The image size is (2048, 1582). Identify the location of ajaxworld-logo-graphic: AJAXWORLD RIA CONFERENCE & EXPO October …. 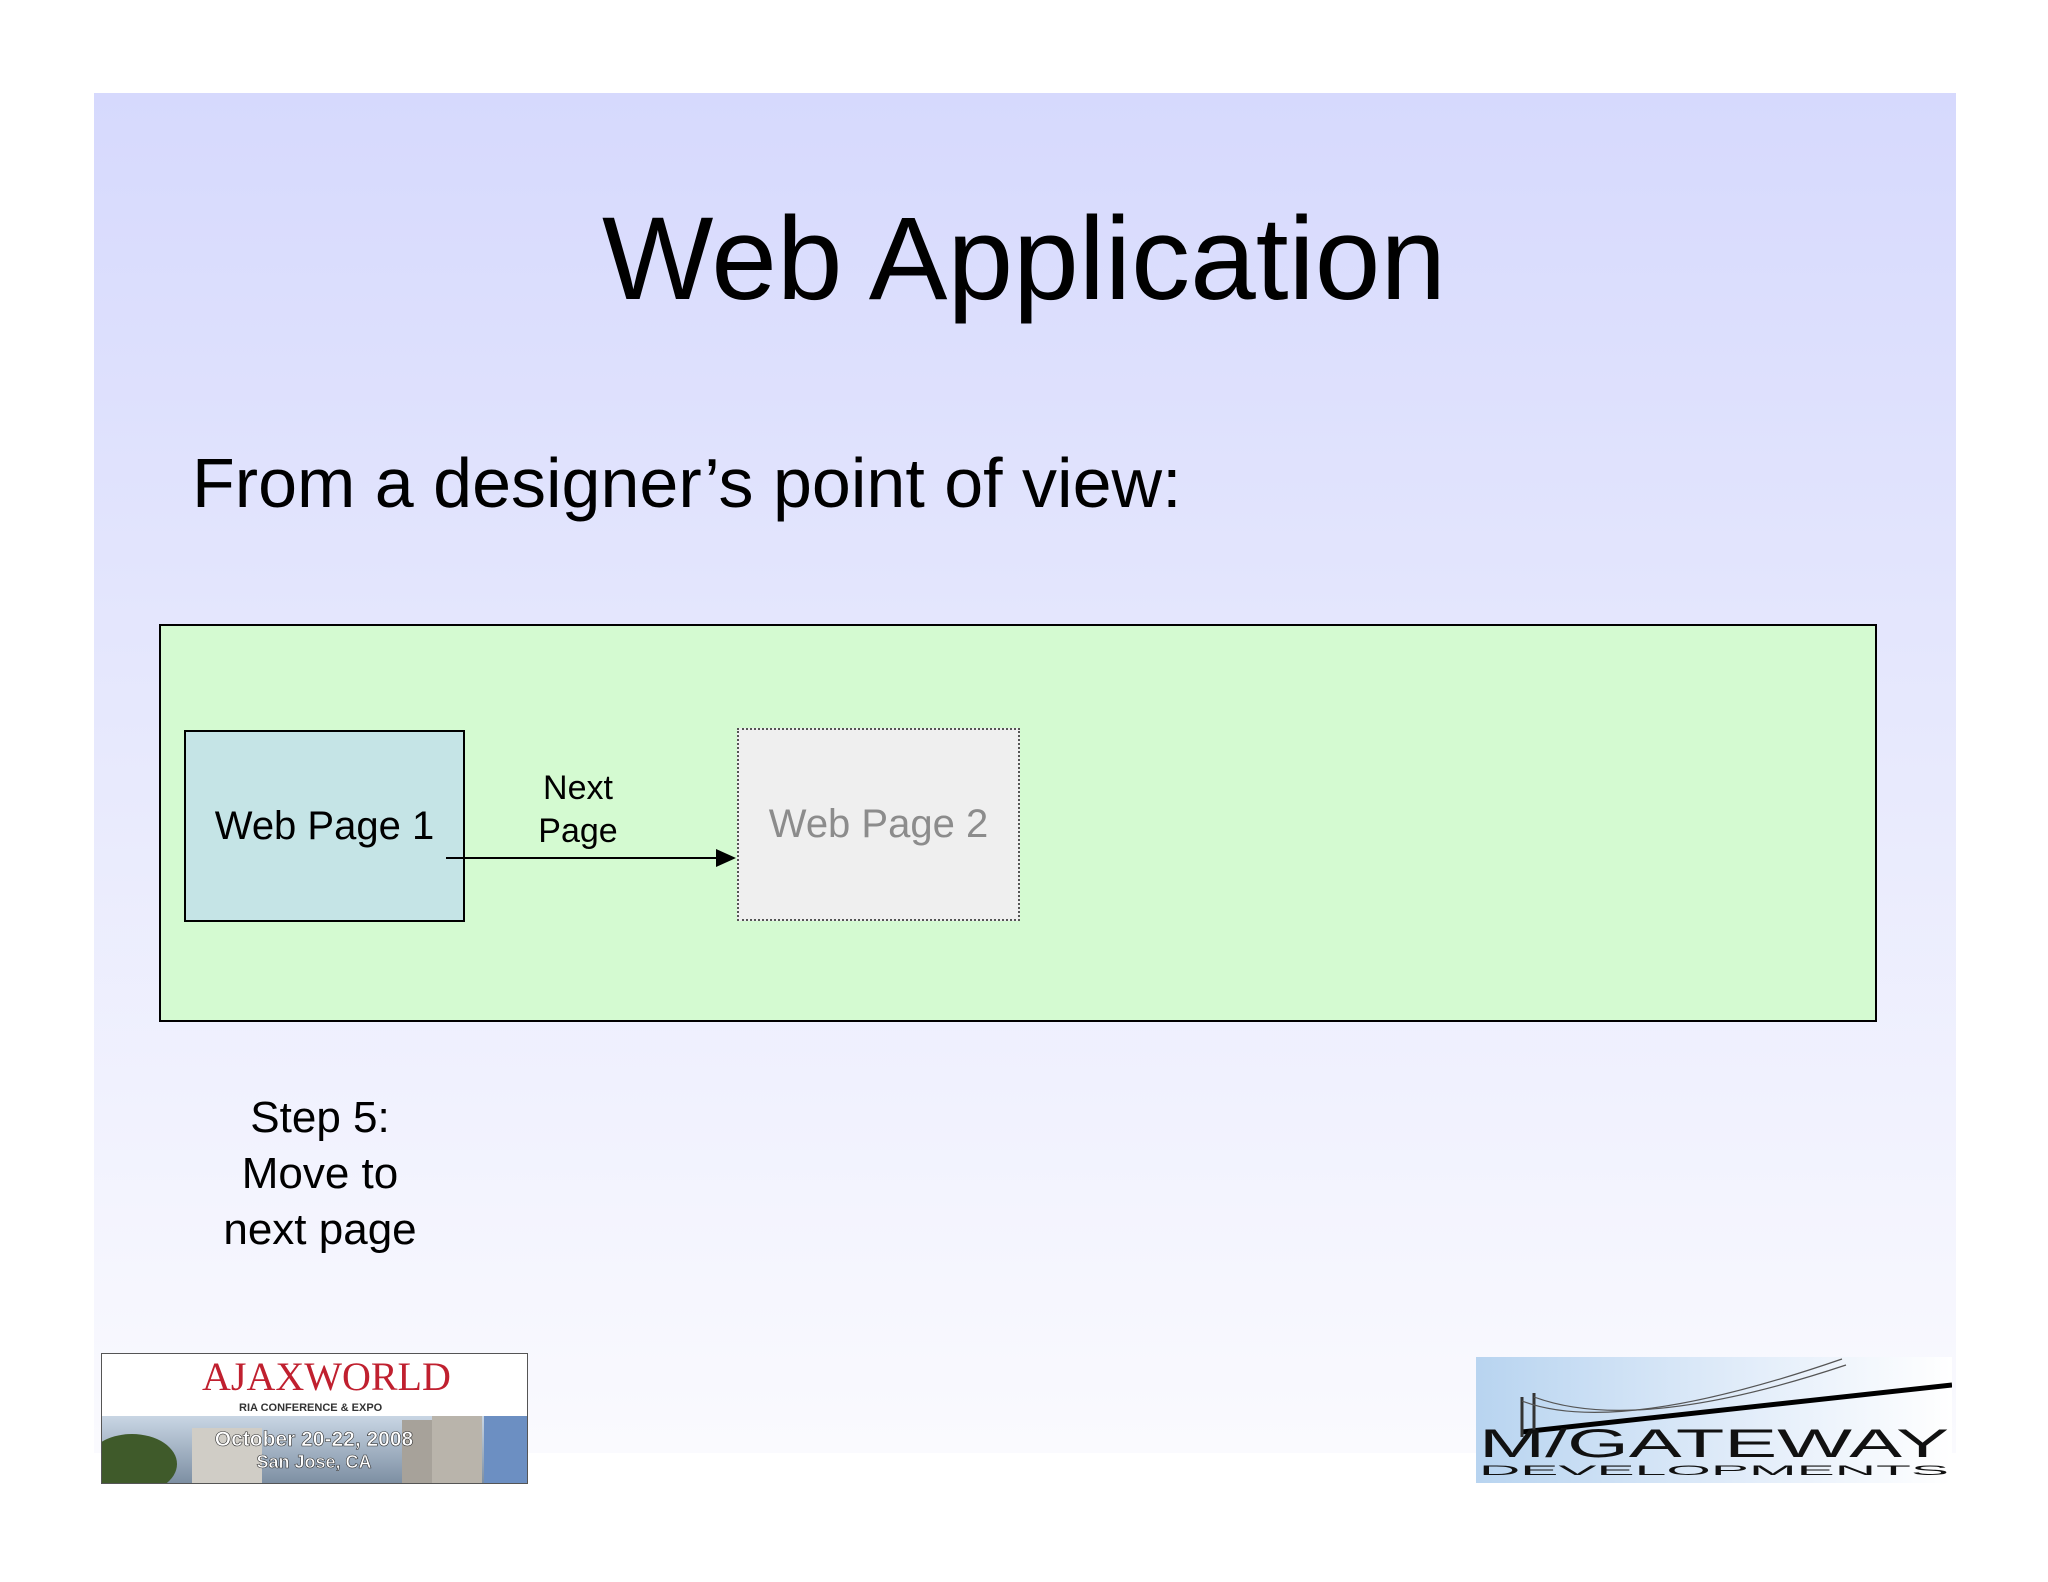
(314, 1418).